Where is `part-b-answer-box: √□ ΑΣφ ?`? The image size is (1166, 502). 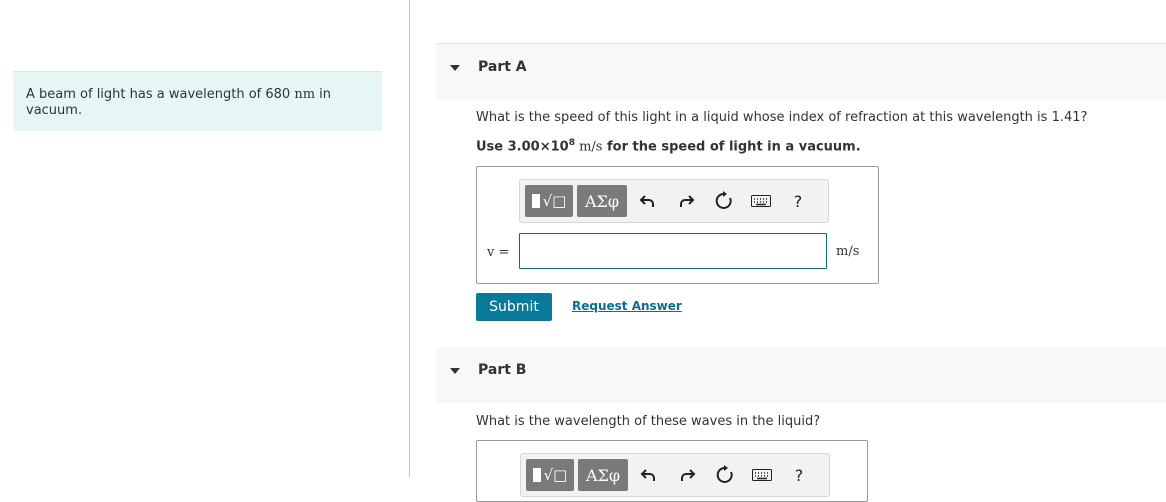
part-b-answer-box: √□ ΑΣφ ? is located at coordinates (672, 471).